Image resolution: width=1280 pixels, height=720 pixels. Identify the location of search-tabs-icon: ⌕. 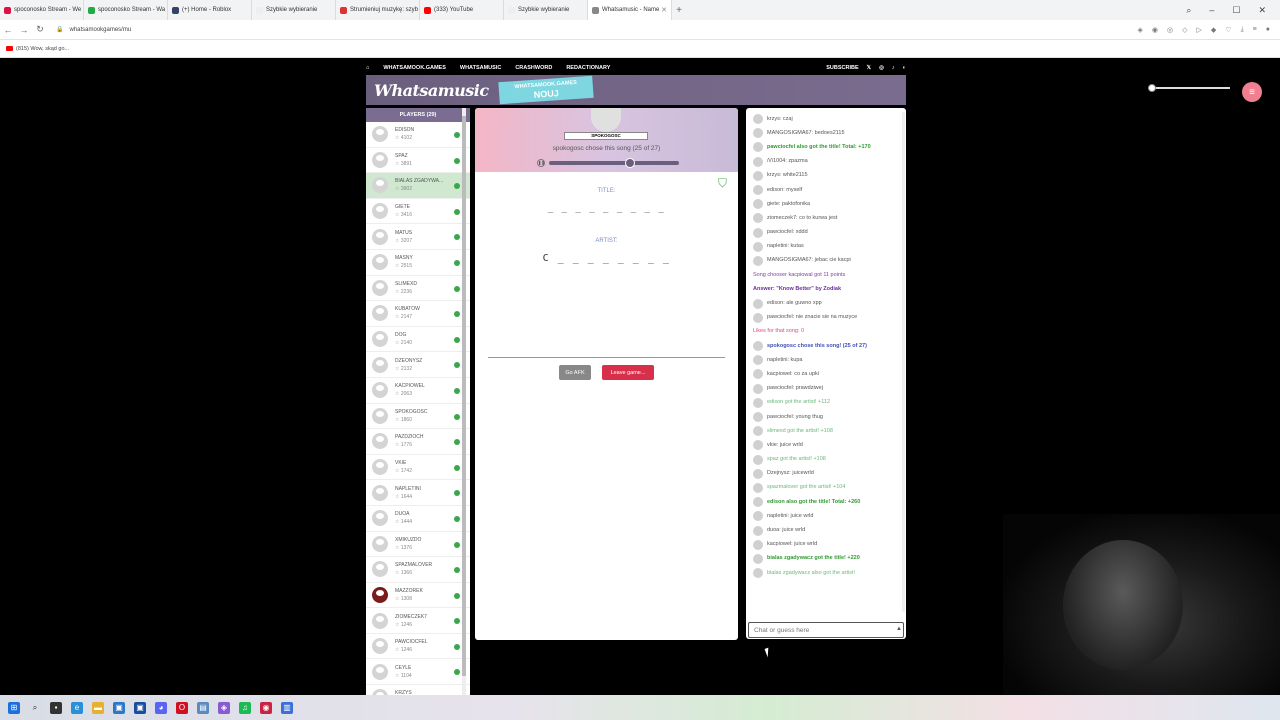
(1188, 10).